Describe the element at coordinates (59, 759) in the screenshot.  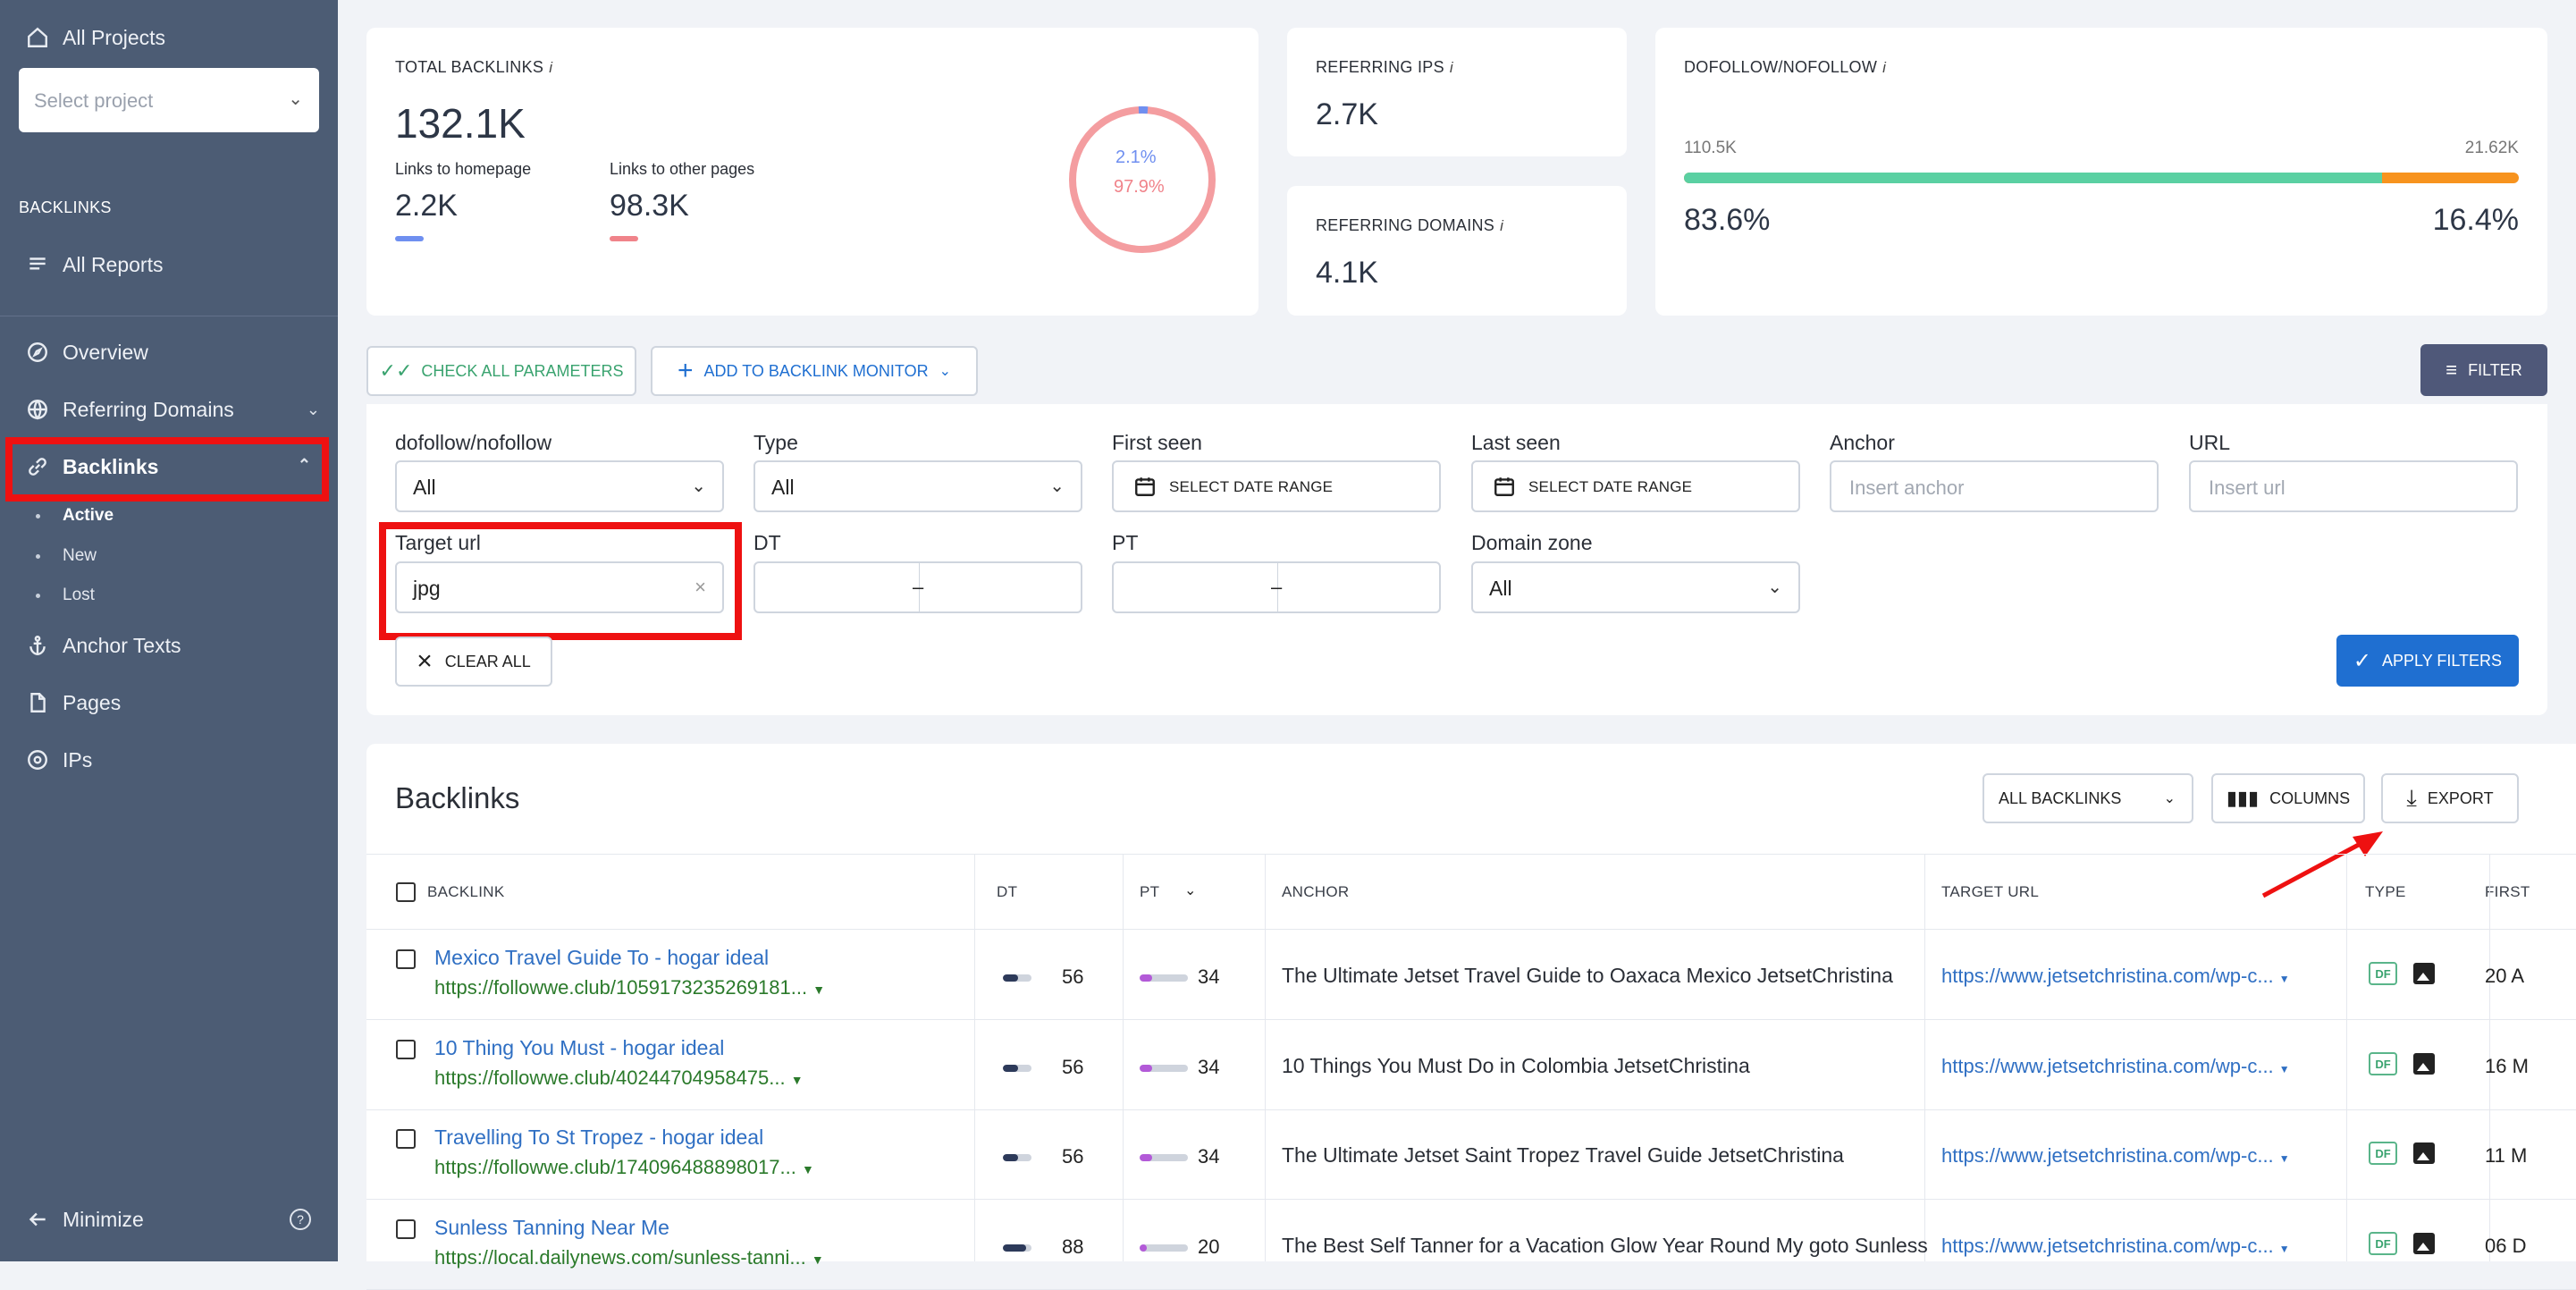
I see `sidebar-item-ips: IPs` at that location.